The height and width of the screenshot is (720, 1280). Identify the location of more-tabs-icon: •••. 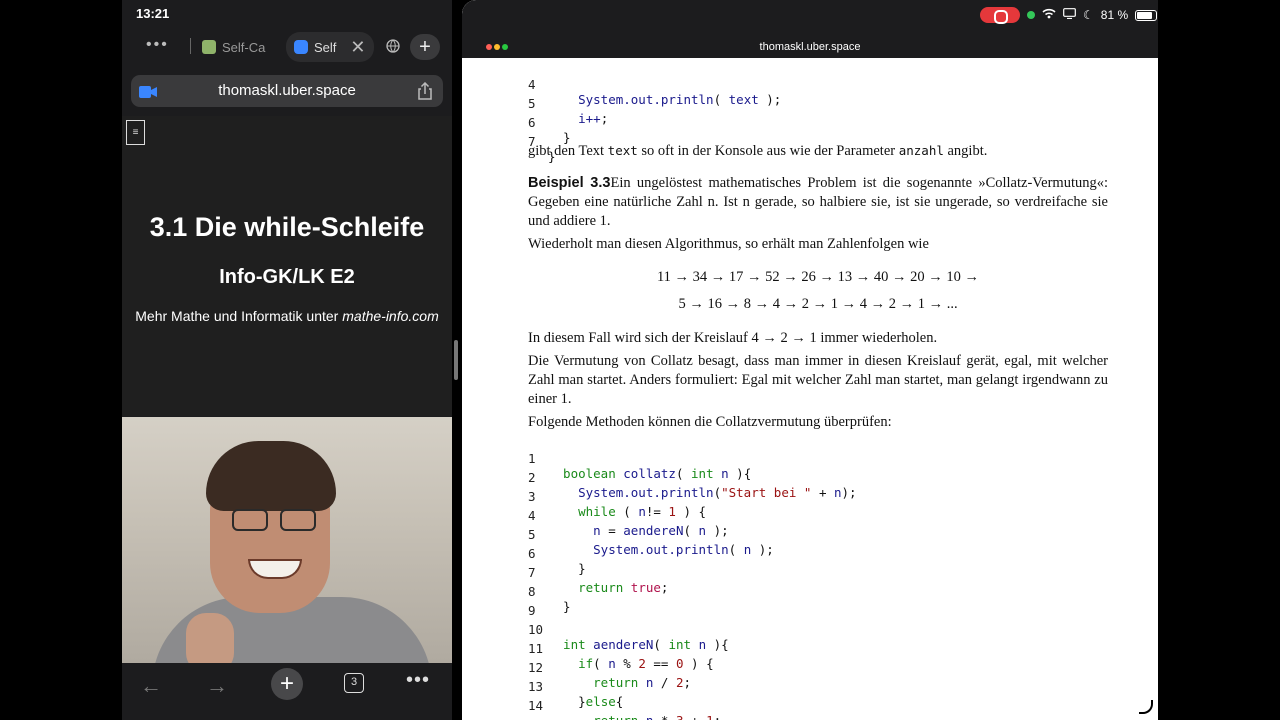
(157, 45).